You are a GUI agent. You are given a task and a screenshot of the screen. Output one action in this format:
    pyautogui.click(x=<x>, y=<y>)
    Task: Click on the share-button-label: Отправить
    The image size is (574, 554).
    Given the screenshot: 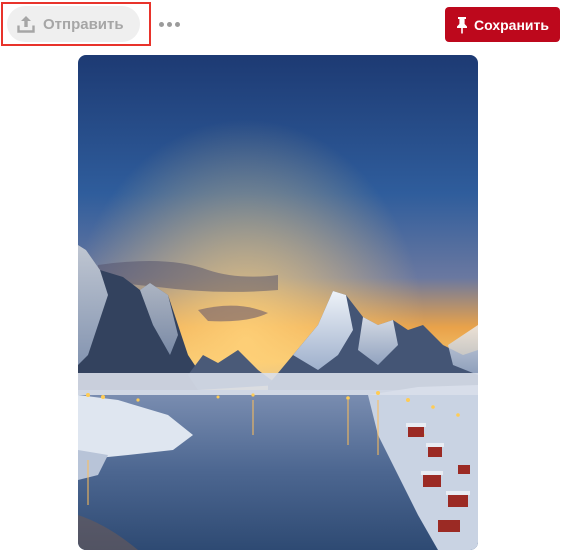 What is the action you would take?
    pyautogui.click(x=83, y=24)
    